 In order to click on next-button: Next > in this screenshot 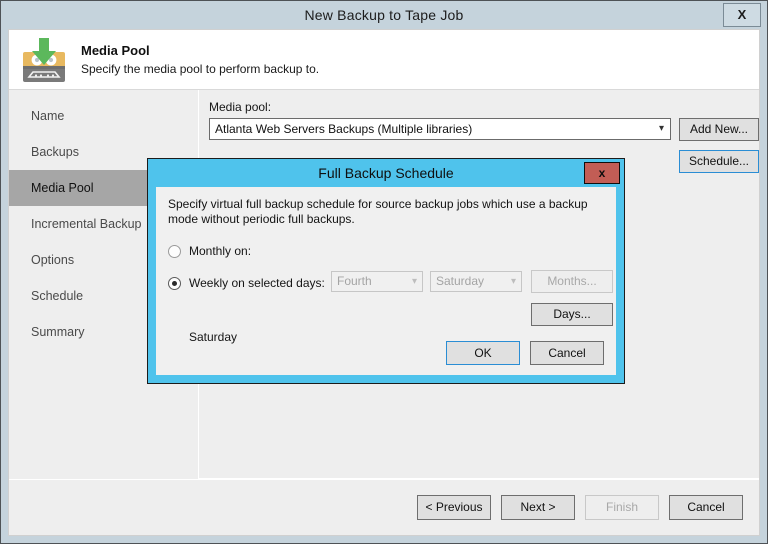, I will do `click(538, 507)`.